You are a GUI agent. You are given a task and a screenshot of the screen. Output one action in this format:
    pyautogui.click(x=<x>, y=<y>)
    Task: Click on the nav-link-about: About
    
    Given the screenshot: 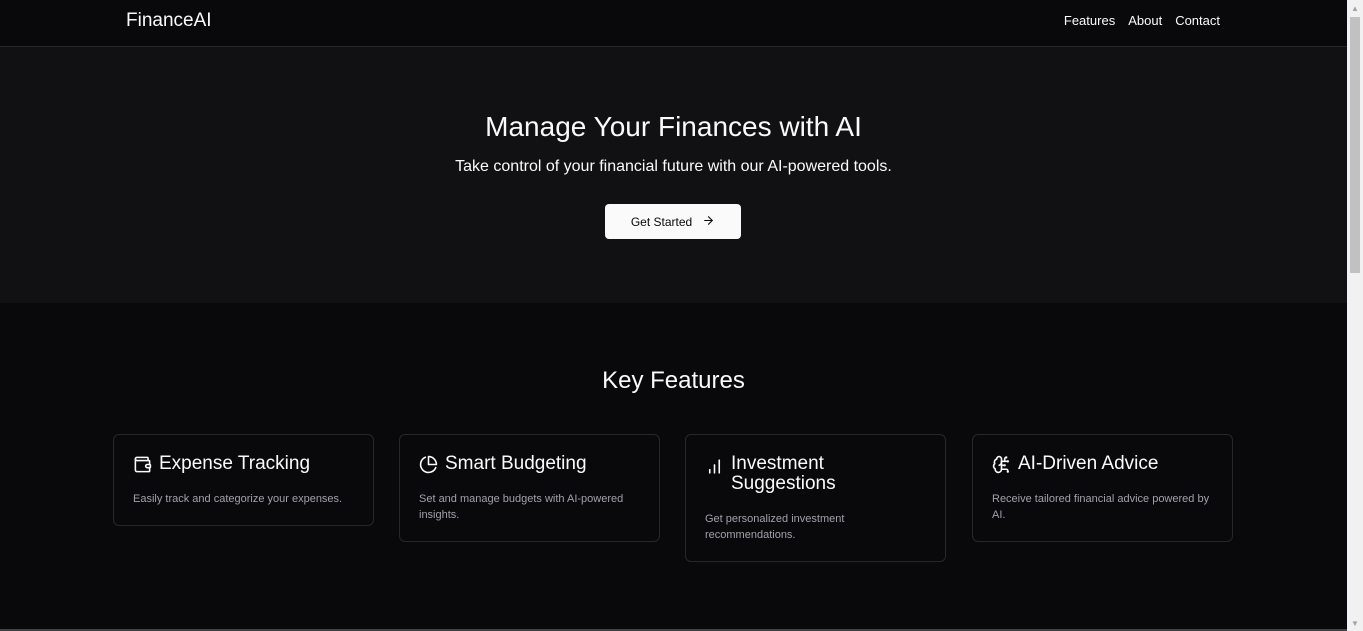 What is the action you would take?
    pyautogui.click(x=1145, y=21)
    